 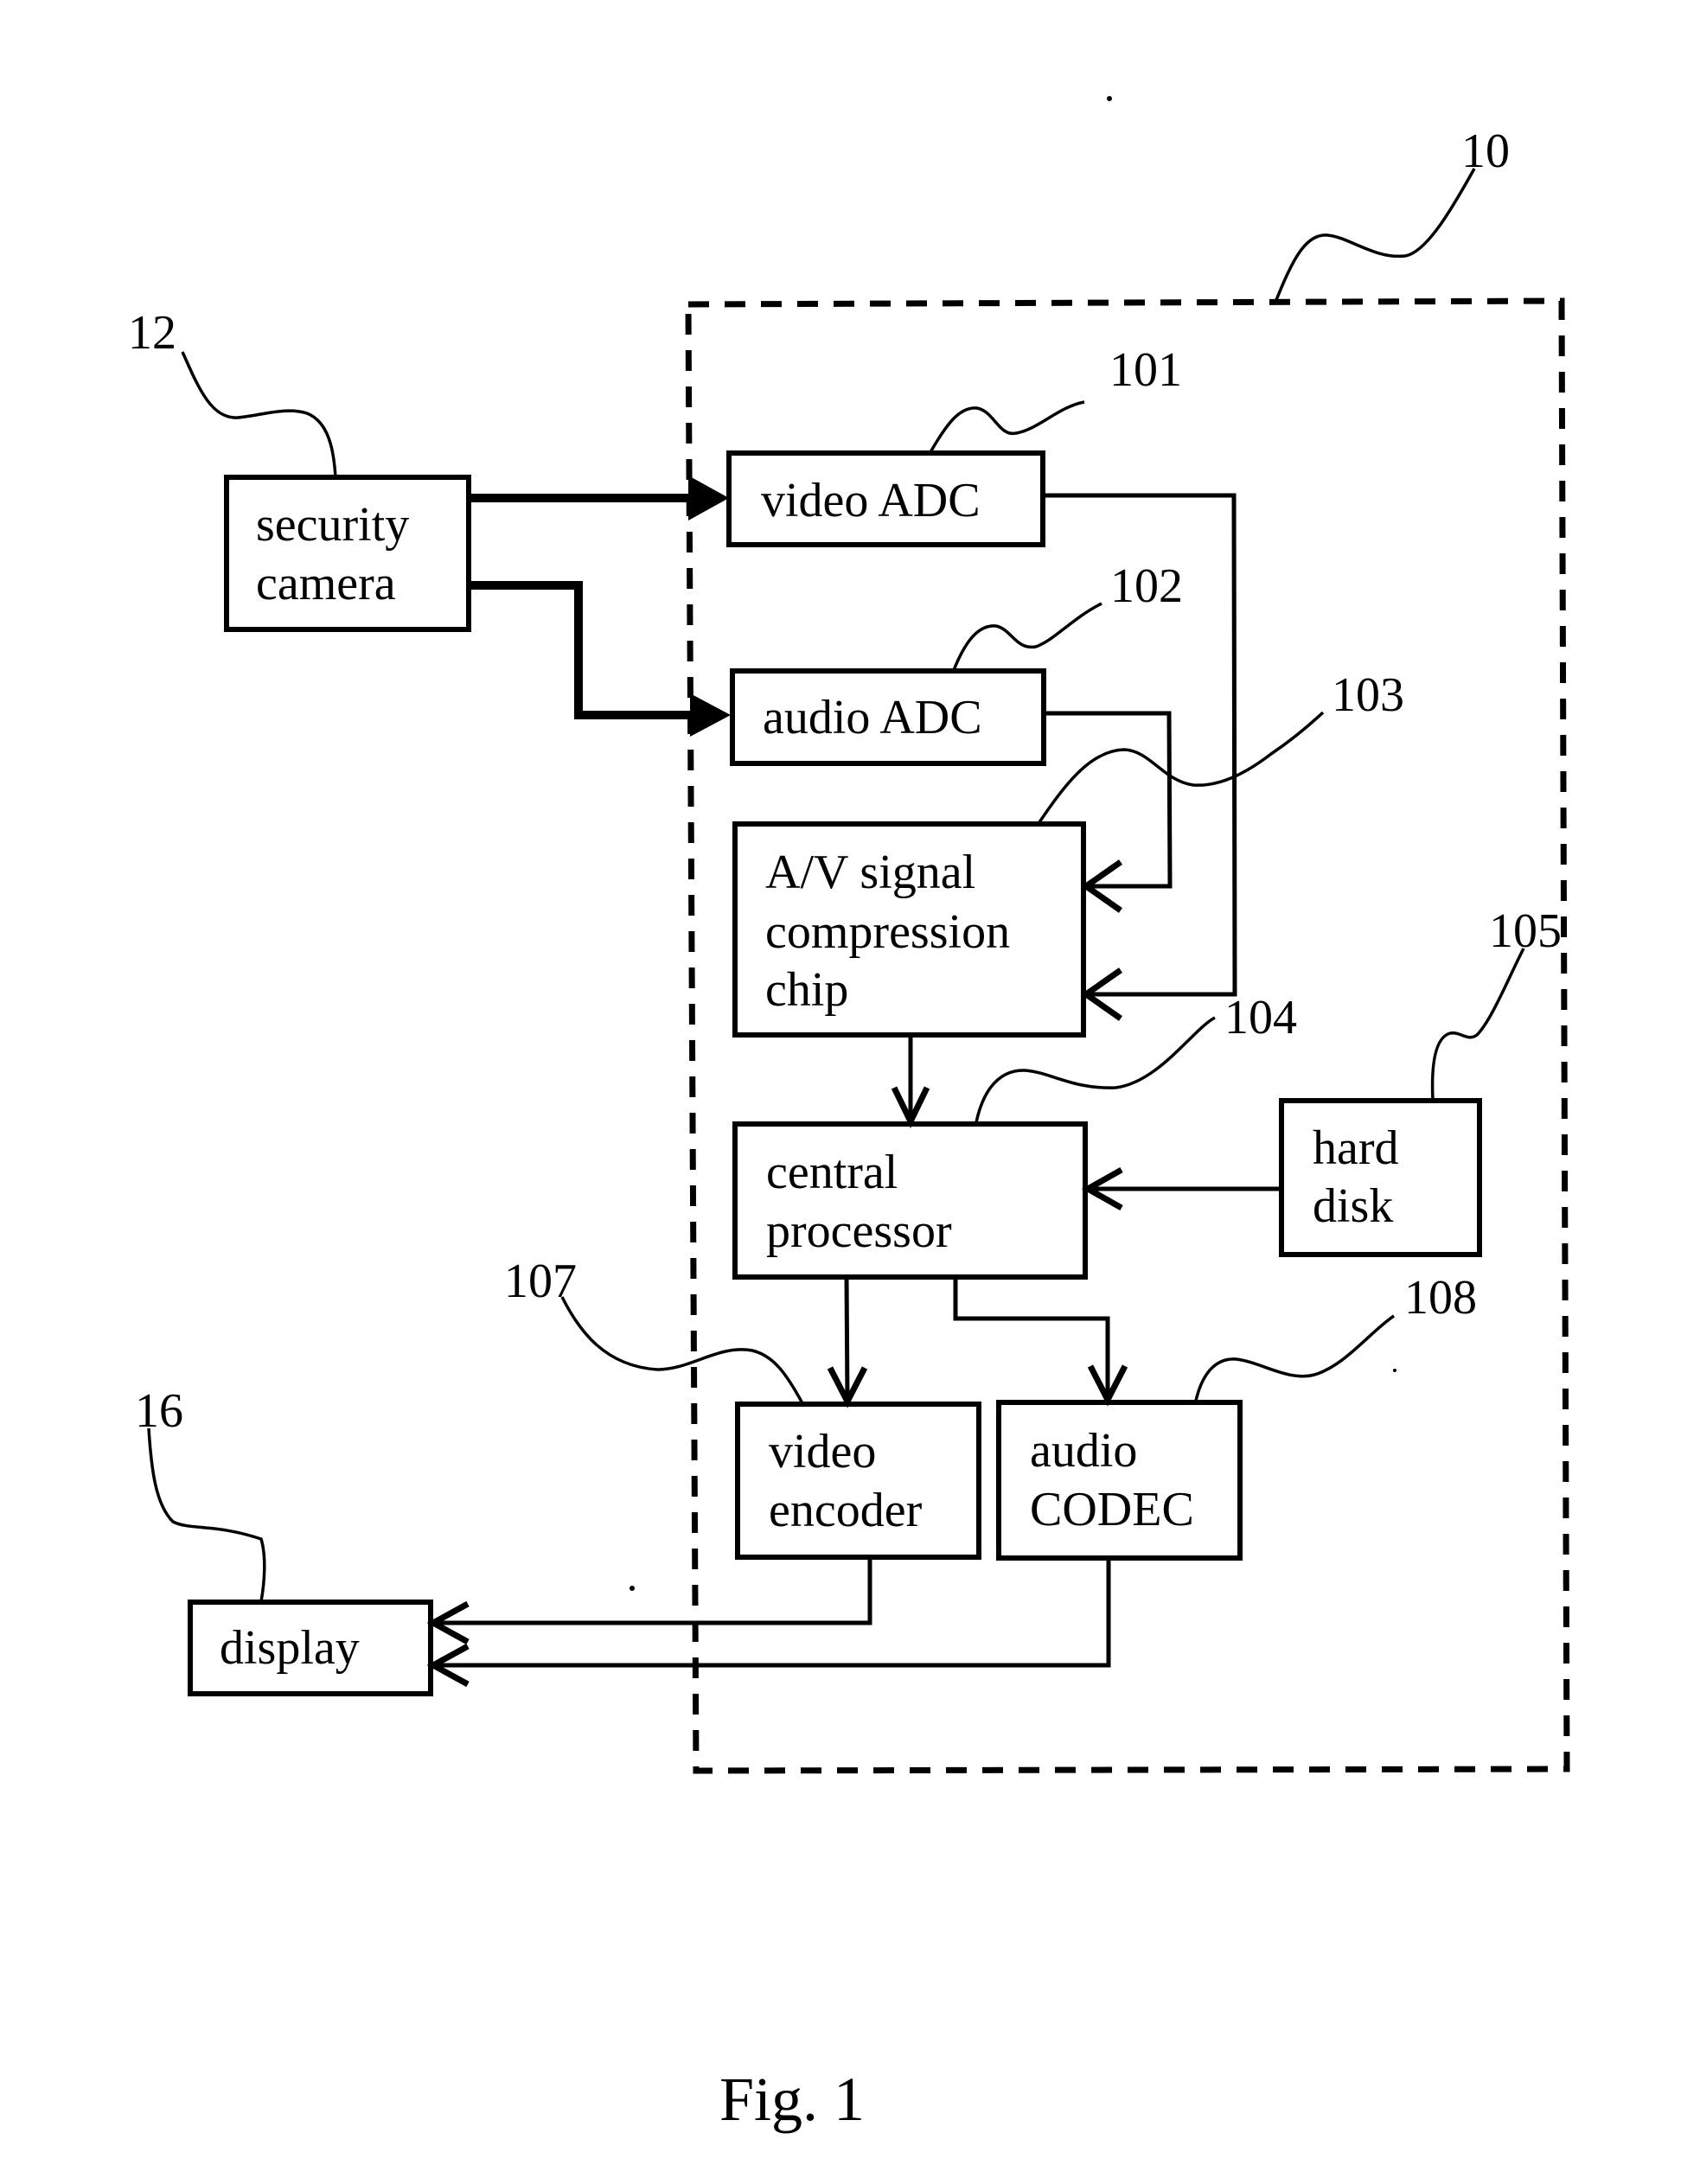 What do you see at coordinates (1112, 1510) in the screenshot?
I see `audio-codec-label-line2: CODEC` at bounding box center [1112, 1510].